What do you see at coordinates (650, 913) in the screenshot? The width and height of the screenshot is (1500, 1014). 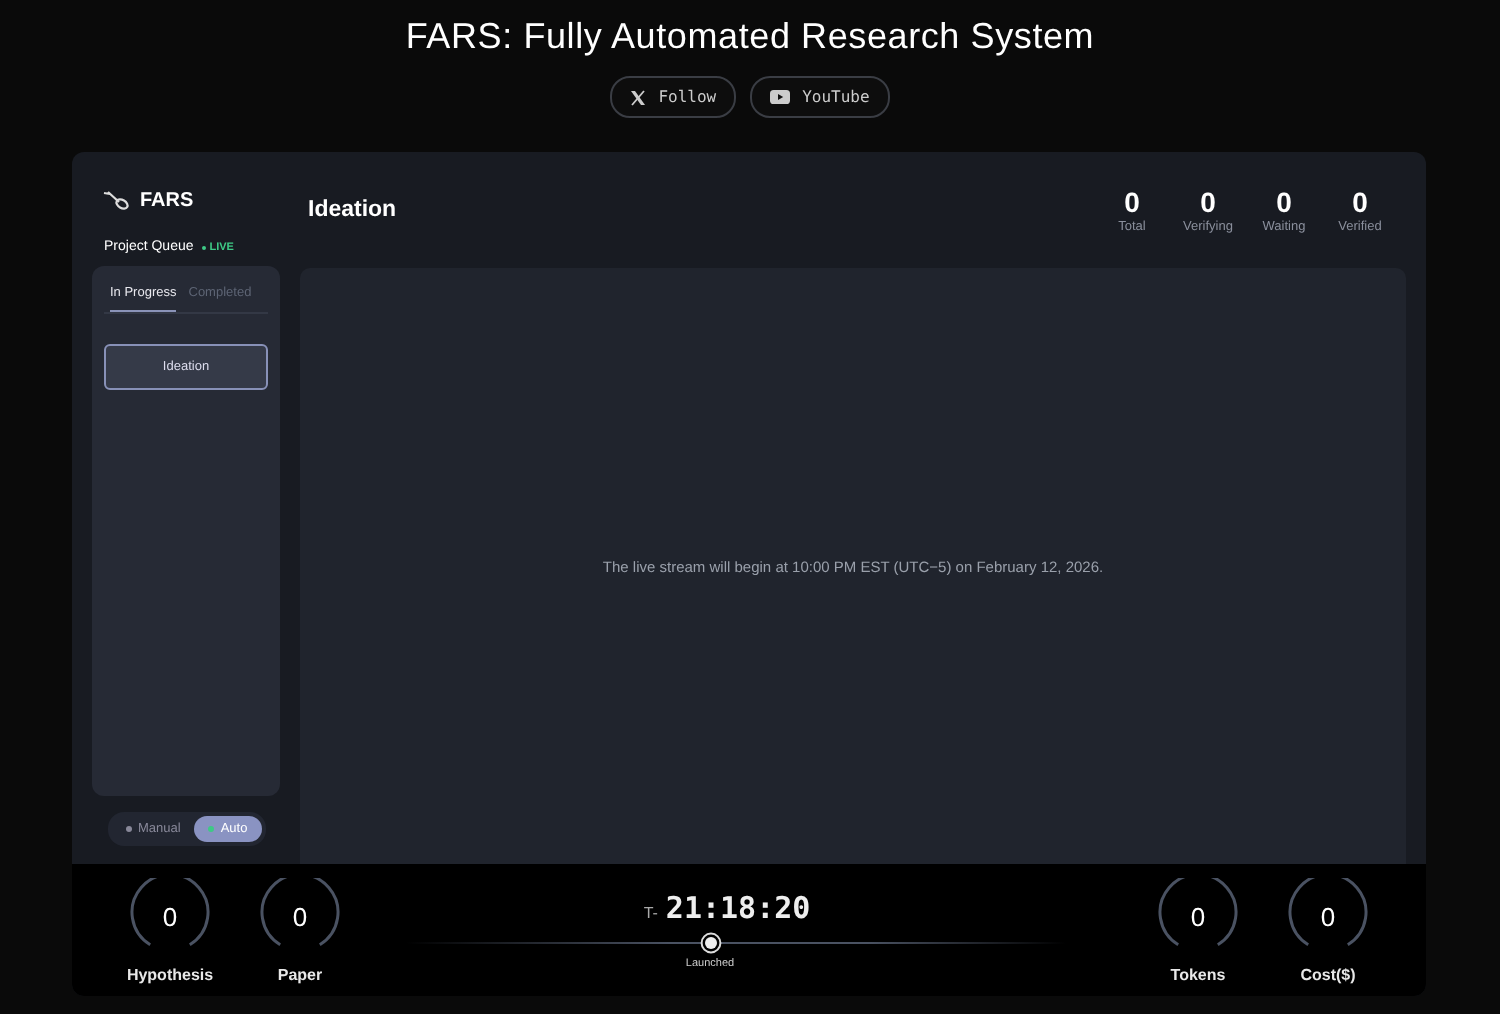 I see `countdown-prefix: T-` at bounding box center [650, 913].